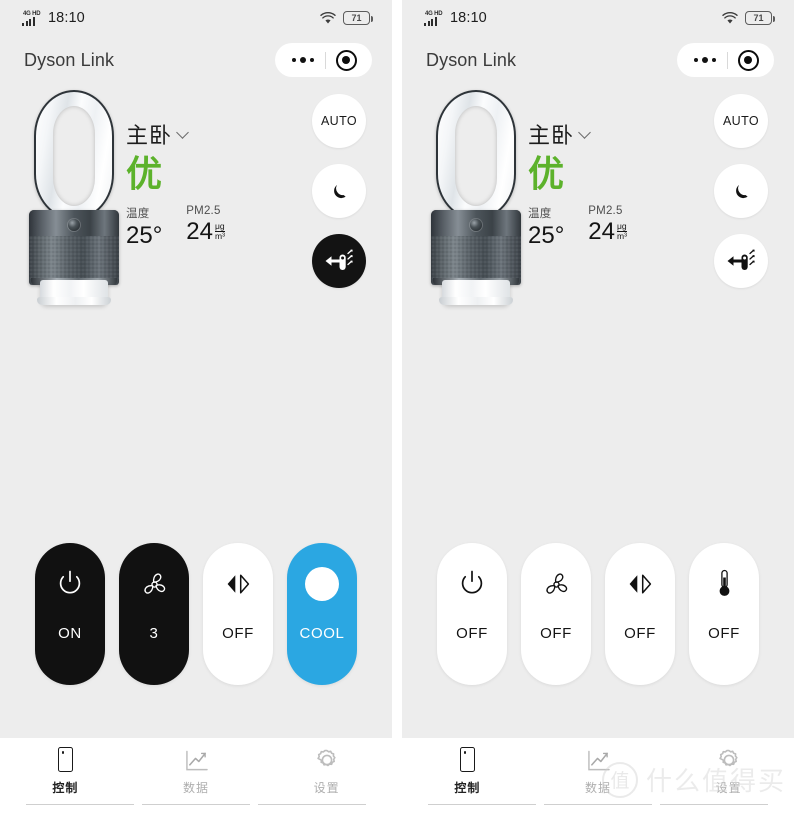 This screenshot has width=794, height=820. I want to click on heat-mode-button: OFF, so click(724, 614).